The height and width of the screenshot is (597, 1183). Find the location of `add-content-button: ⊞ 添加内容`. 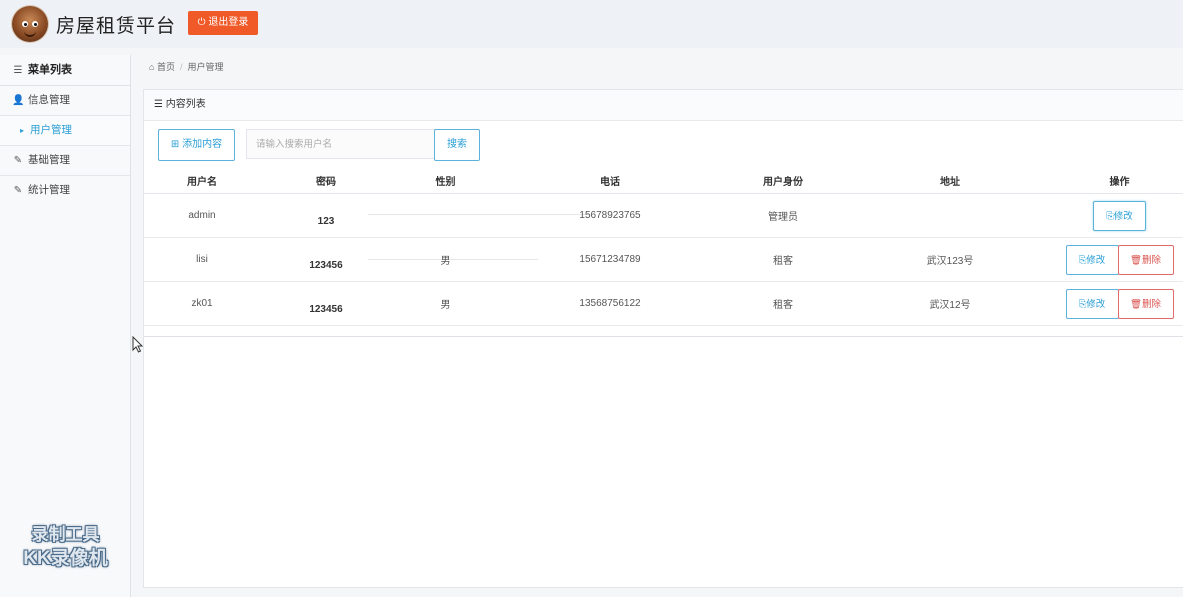

add-content-button: ⊞ 添加内容 is located at coordinates (196, 145).